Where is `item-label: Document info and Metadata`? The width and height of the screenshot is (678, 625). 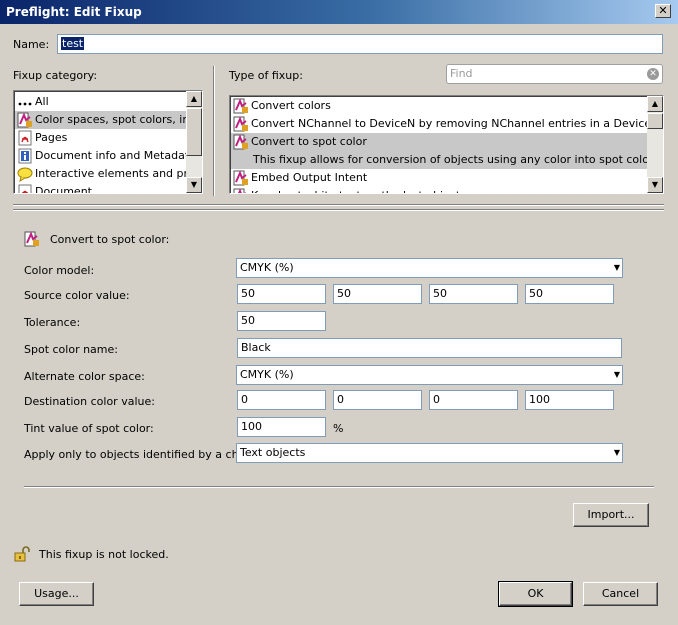
item-label: Document info and Metadata is located at coordinates (110, 155).